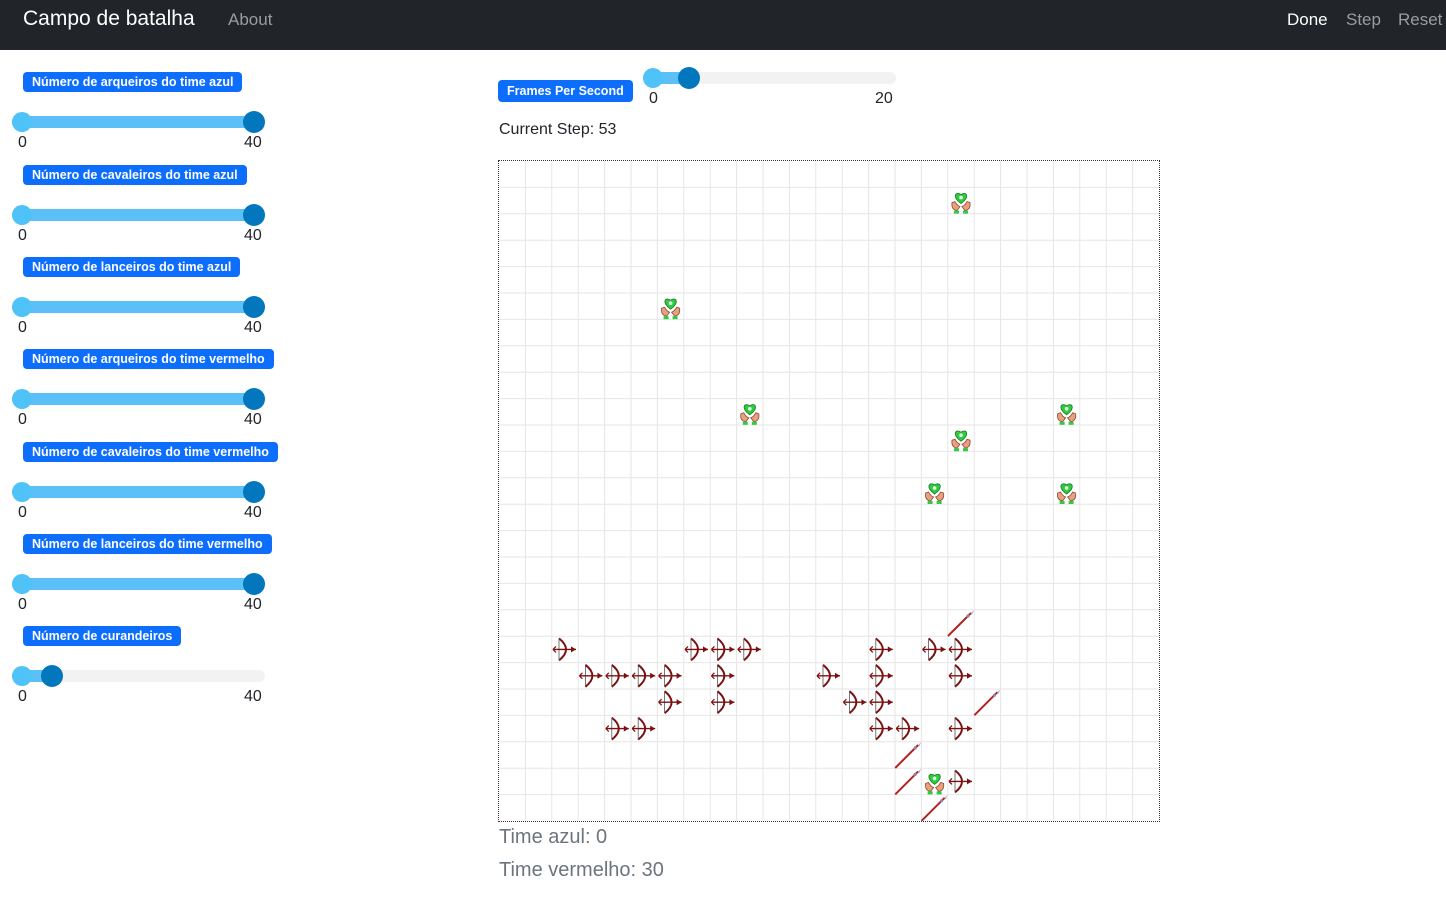  I want to click on red-team-score: Time vermelho: 30, so click(581, 870).